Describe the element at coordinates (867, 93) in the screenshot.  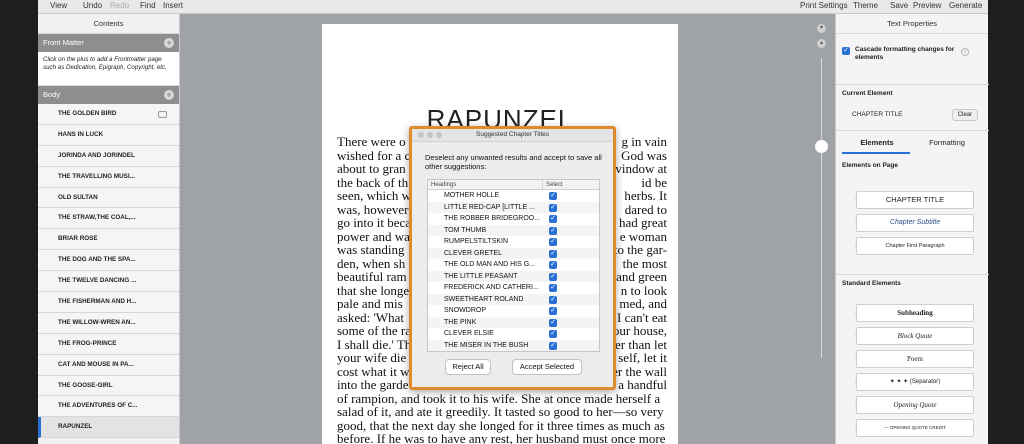
I see `current-element-label: Current Element` at that location.